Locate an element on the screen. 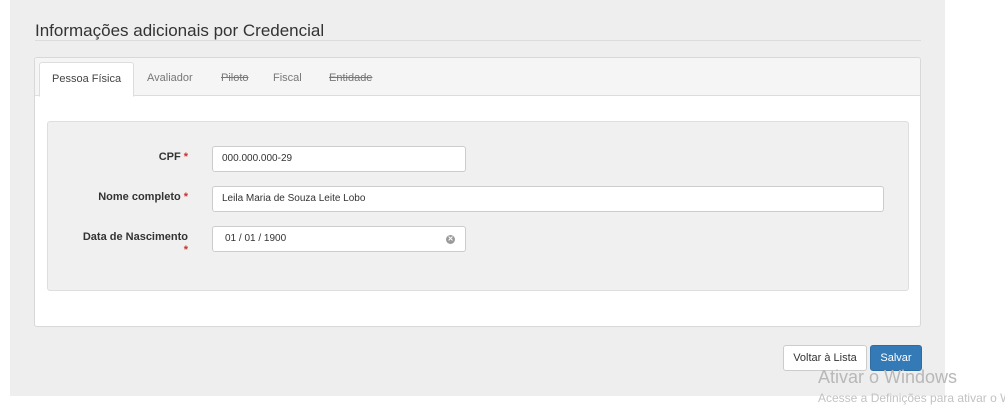 This screenshot has width=1005, height=405. nome-input: Leila Maria de Souza Leite Lobo is located at coordinates (548, 199).